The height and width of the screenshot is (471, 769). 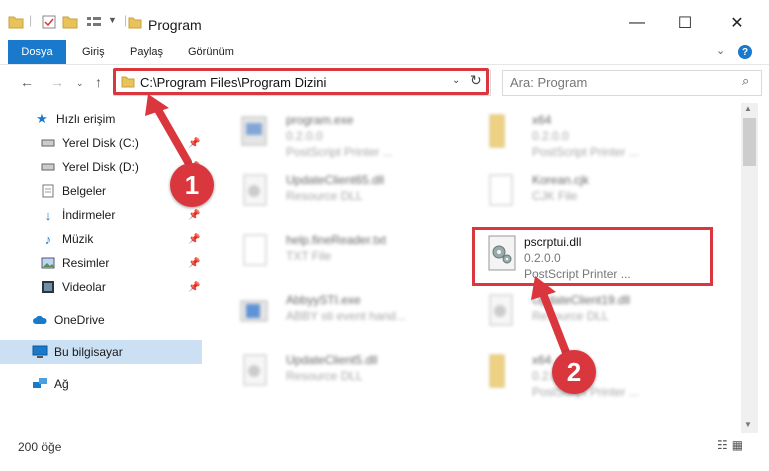 What do you see at coordinates (89, 215) in the screenshot?
I see `nav-label: İndirmeler` at bounding box center [89, 215].